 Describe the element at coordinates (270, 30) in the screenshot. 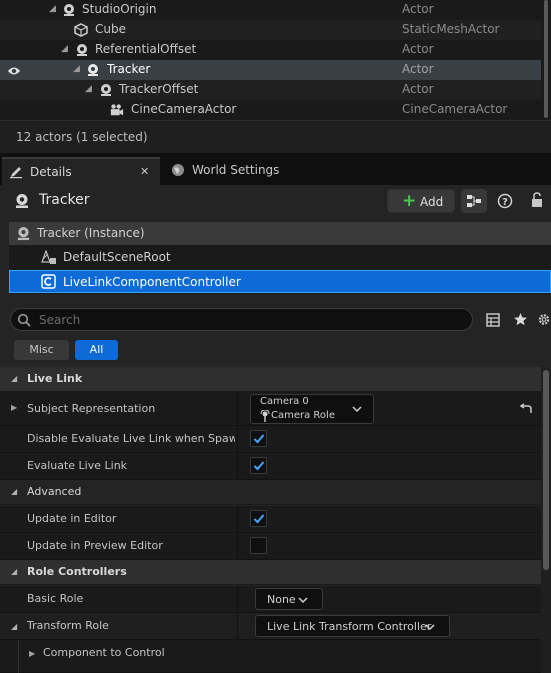

I see `outliner-row-cube: Cube StaticMeshActor` at that location.